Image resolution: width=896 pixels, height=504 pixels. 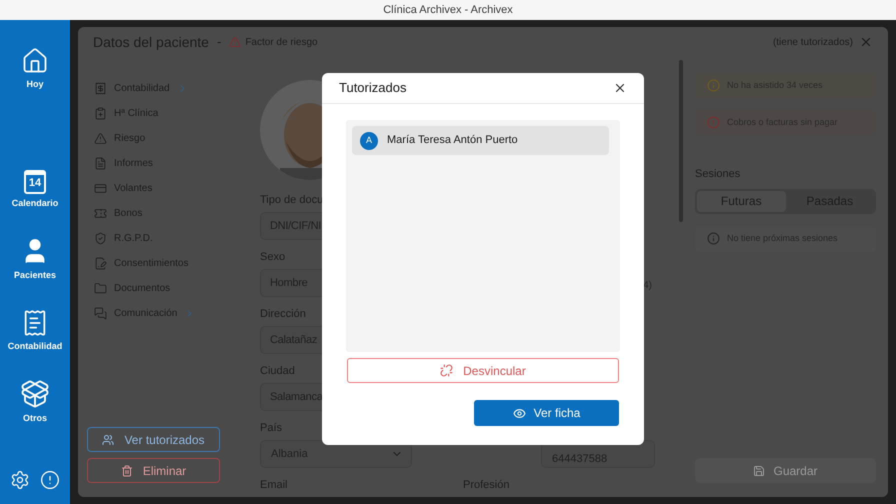 What do you see at coordinates (372, 88) in the screenshot?
I see `dialog-title: Tutorizados` at bounding box center [372, 88].